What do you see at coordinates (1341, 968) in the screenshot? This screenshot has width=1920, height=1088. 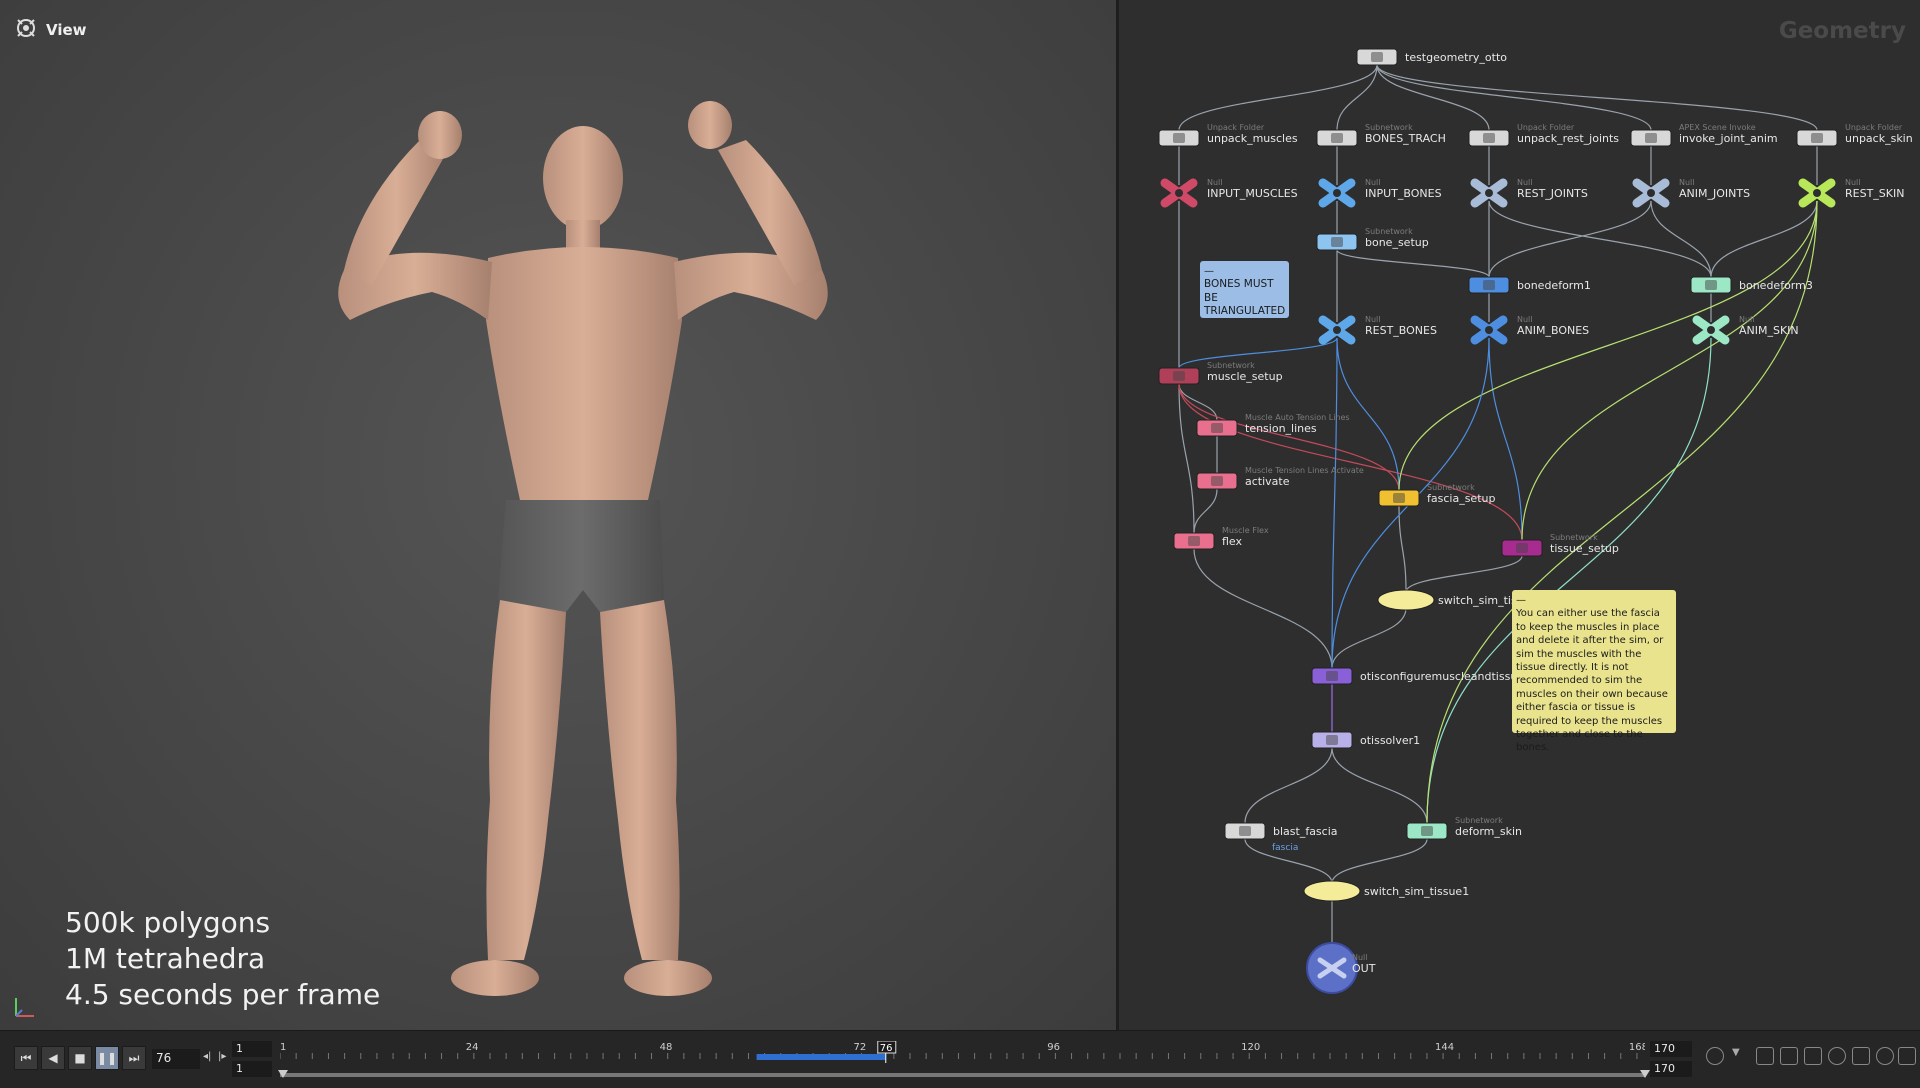 I see `node-out: NullOUT` at bounding box center [1341, 968].